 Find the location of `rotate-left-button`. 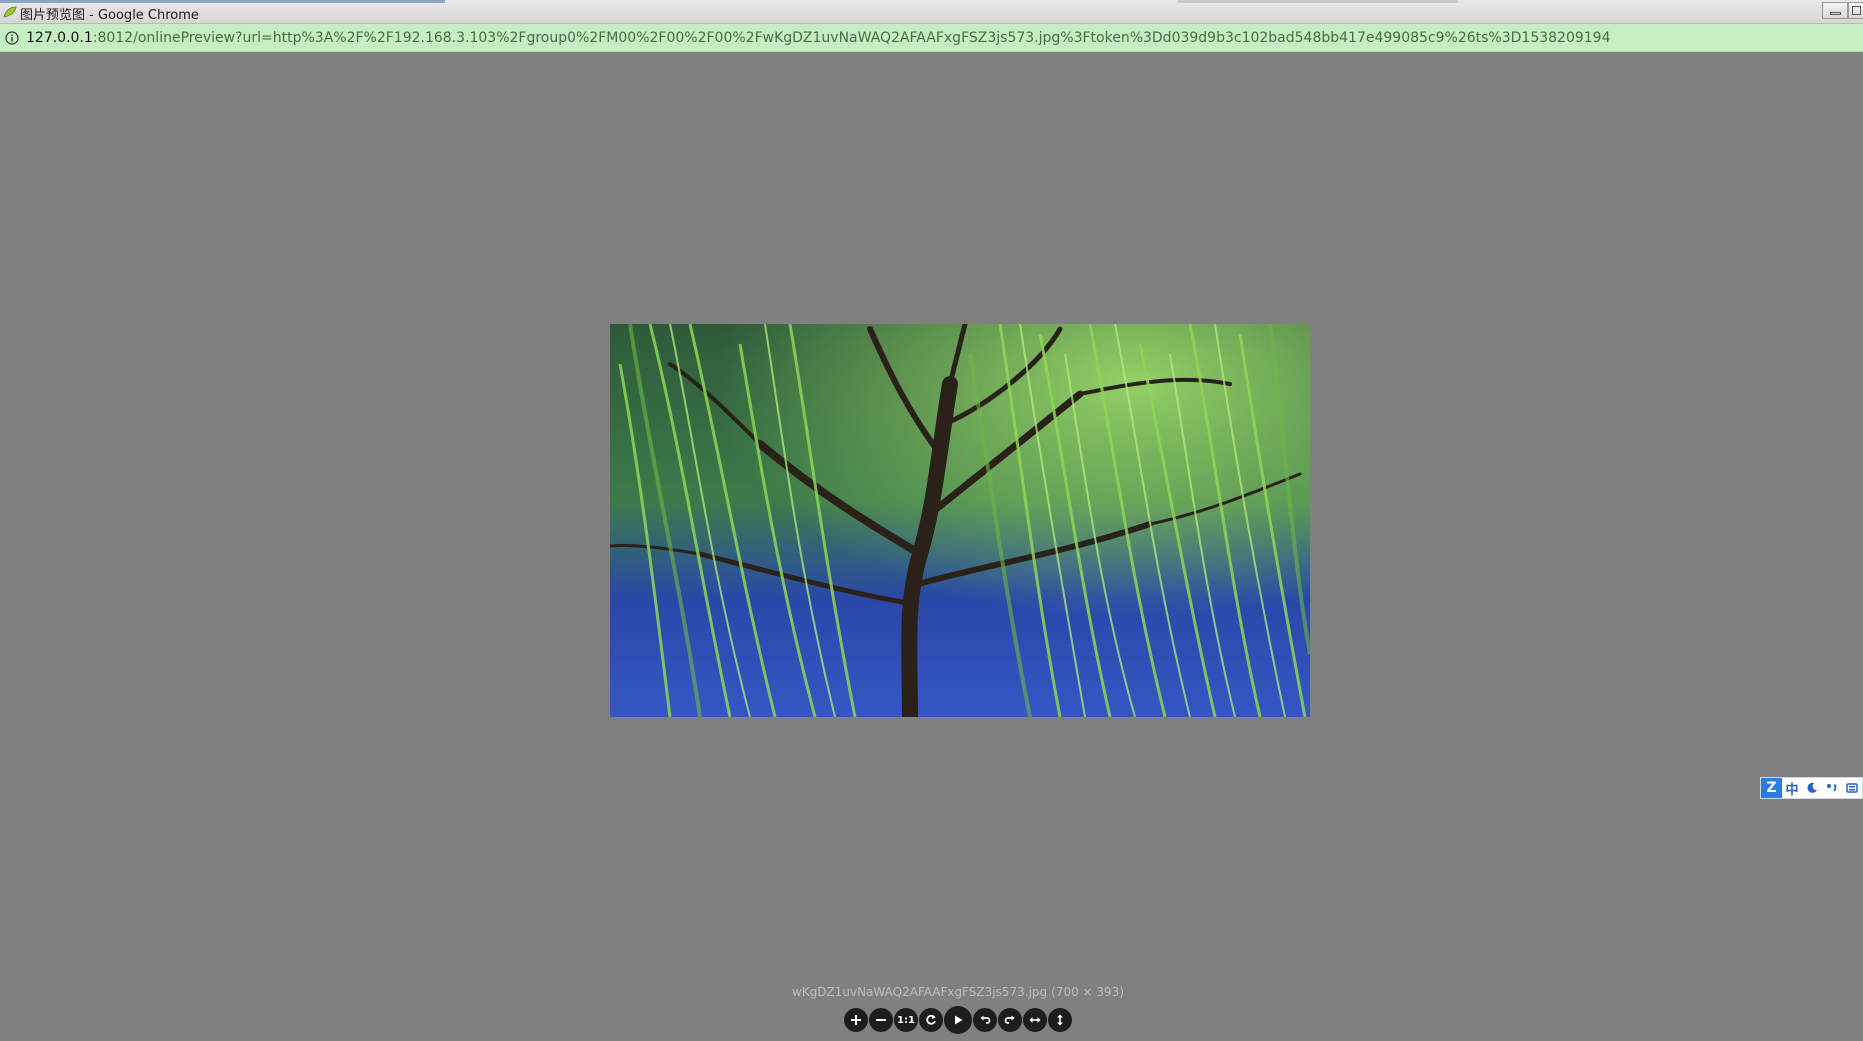

rotate-left-button is located at coordinates (985, 1020).